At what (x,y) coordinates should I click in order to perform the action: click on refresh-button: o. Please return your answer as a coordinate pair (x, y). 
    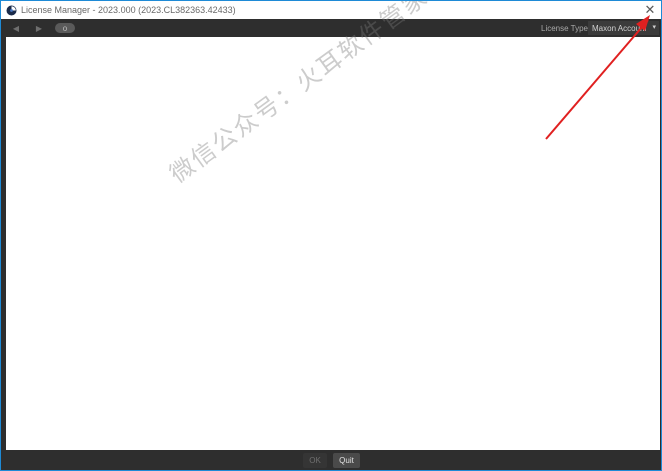
    Looking at the image, I should click on (65, 28).